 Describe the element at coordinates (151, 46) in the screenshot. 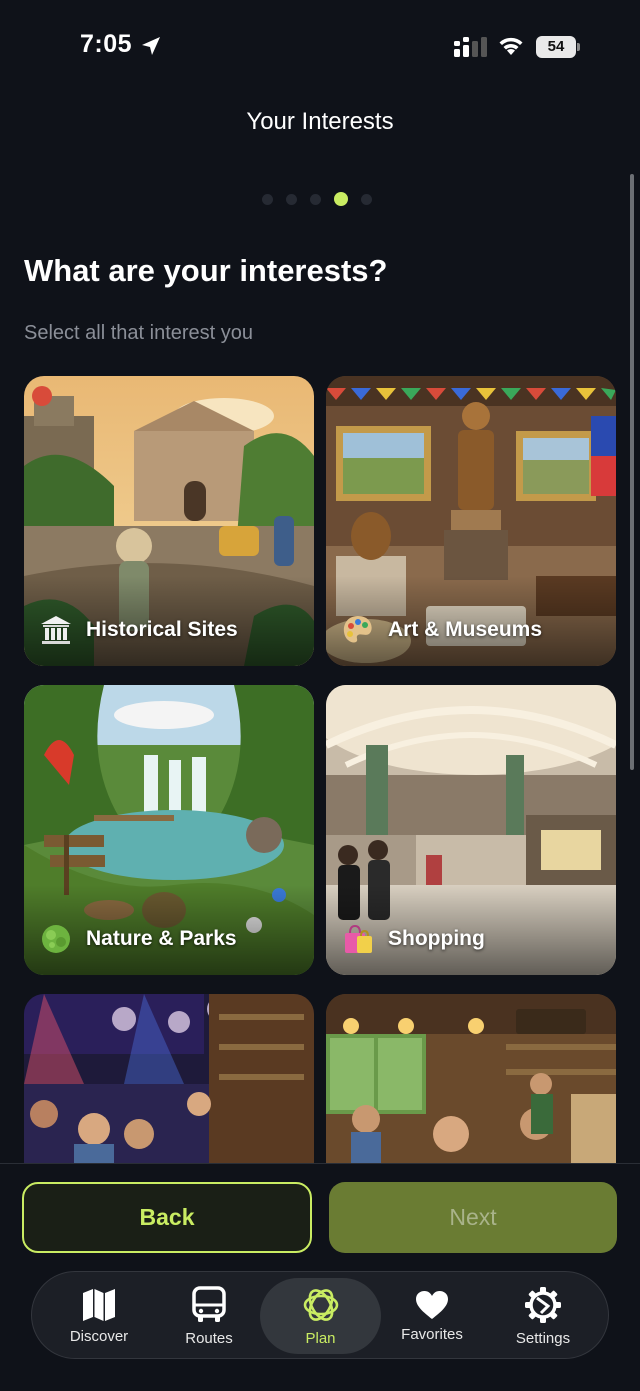

I see `location-arrow-icon` at that location.